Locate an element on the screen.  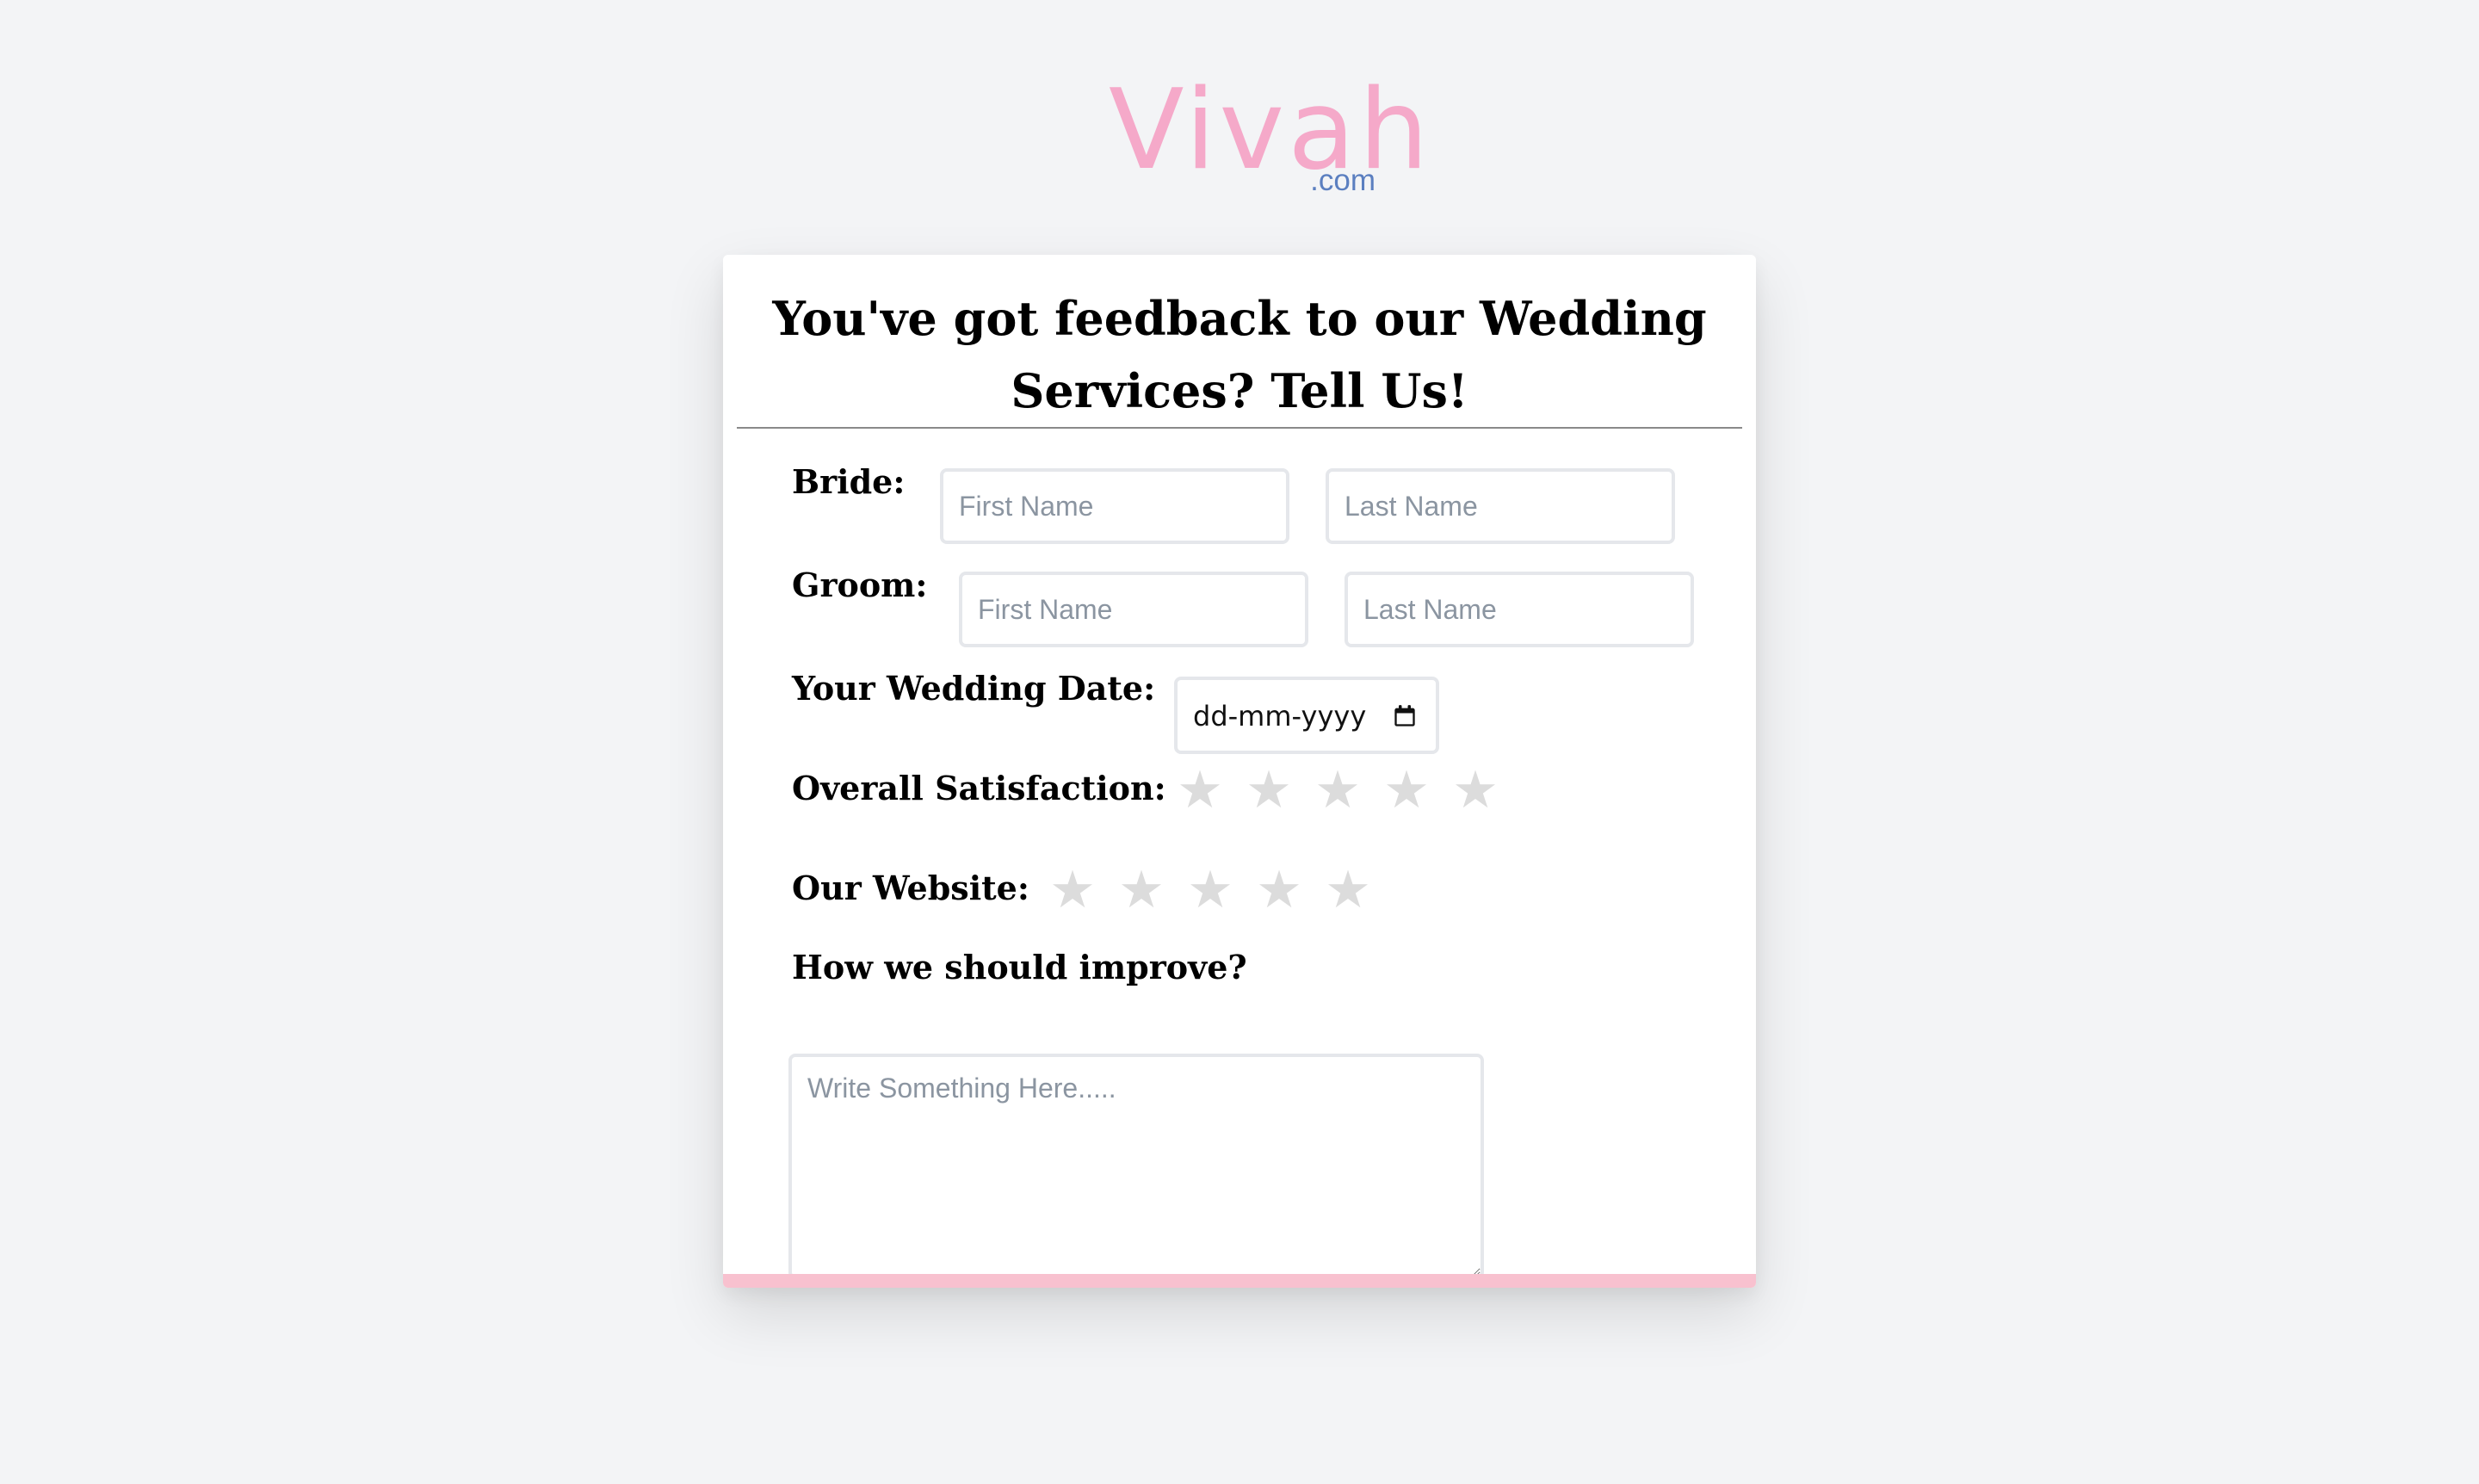
our-website-rating: ★ ★ ★ ★ ★ is located at coordinates (1210, 890).